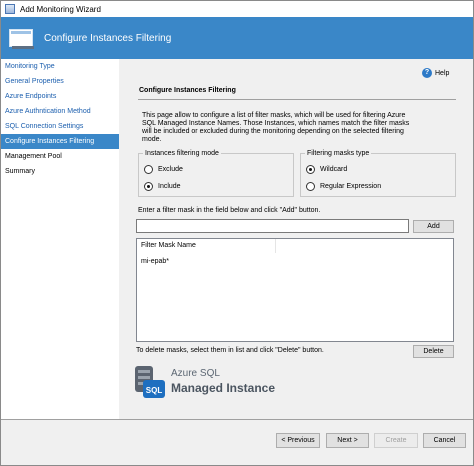  I want to click on filtering-mode-group: Instances filtering mode Exclude Include, so click(216, 173).